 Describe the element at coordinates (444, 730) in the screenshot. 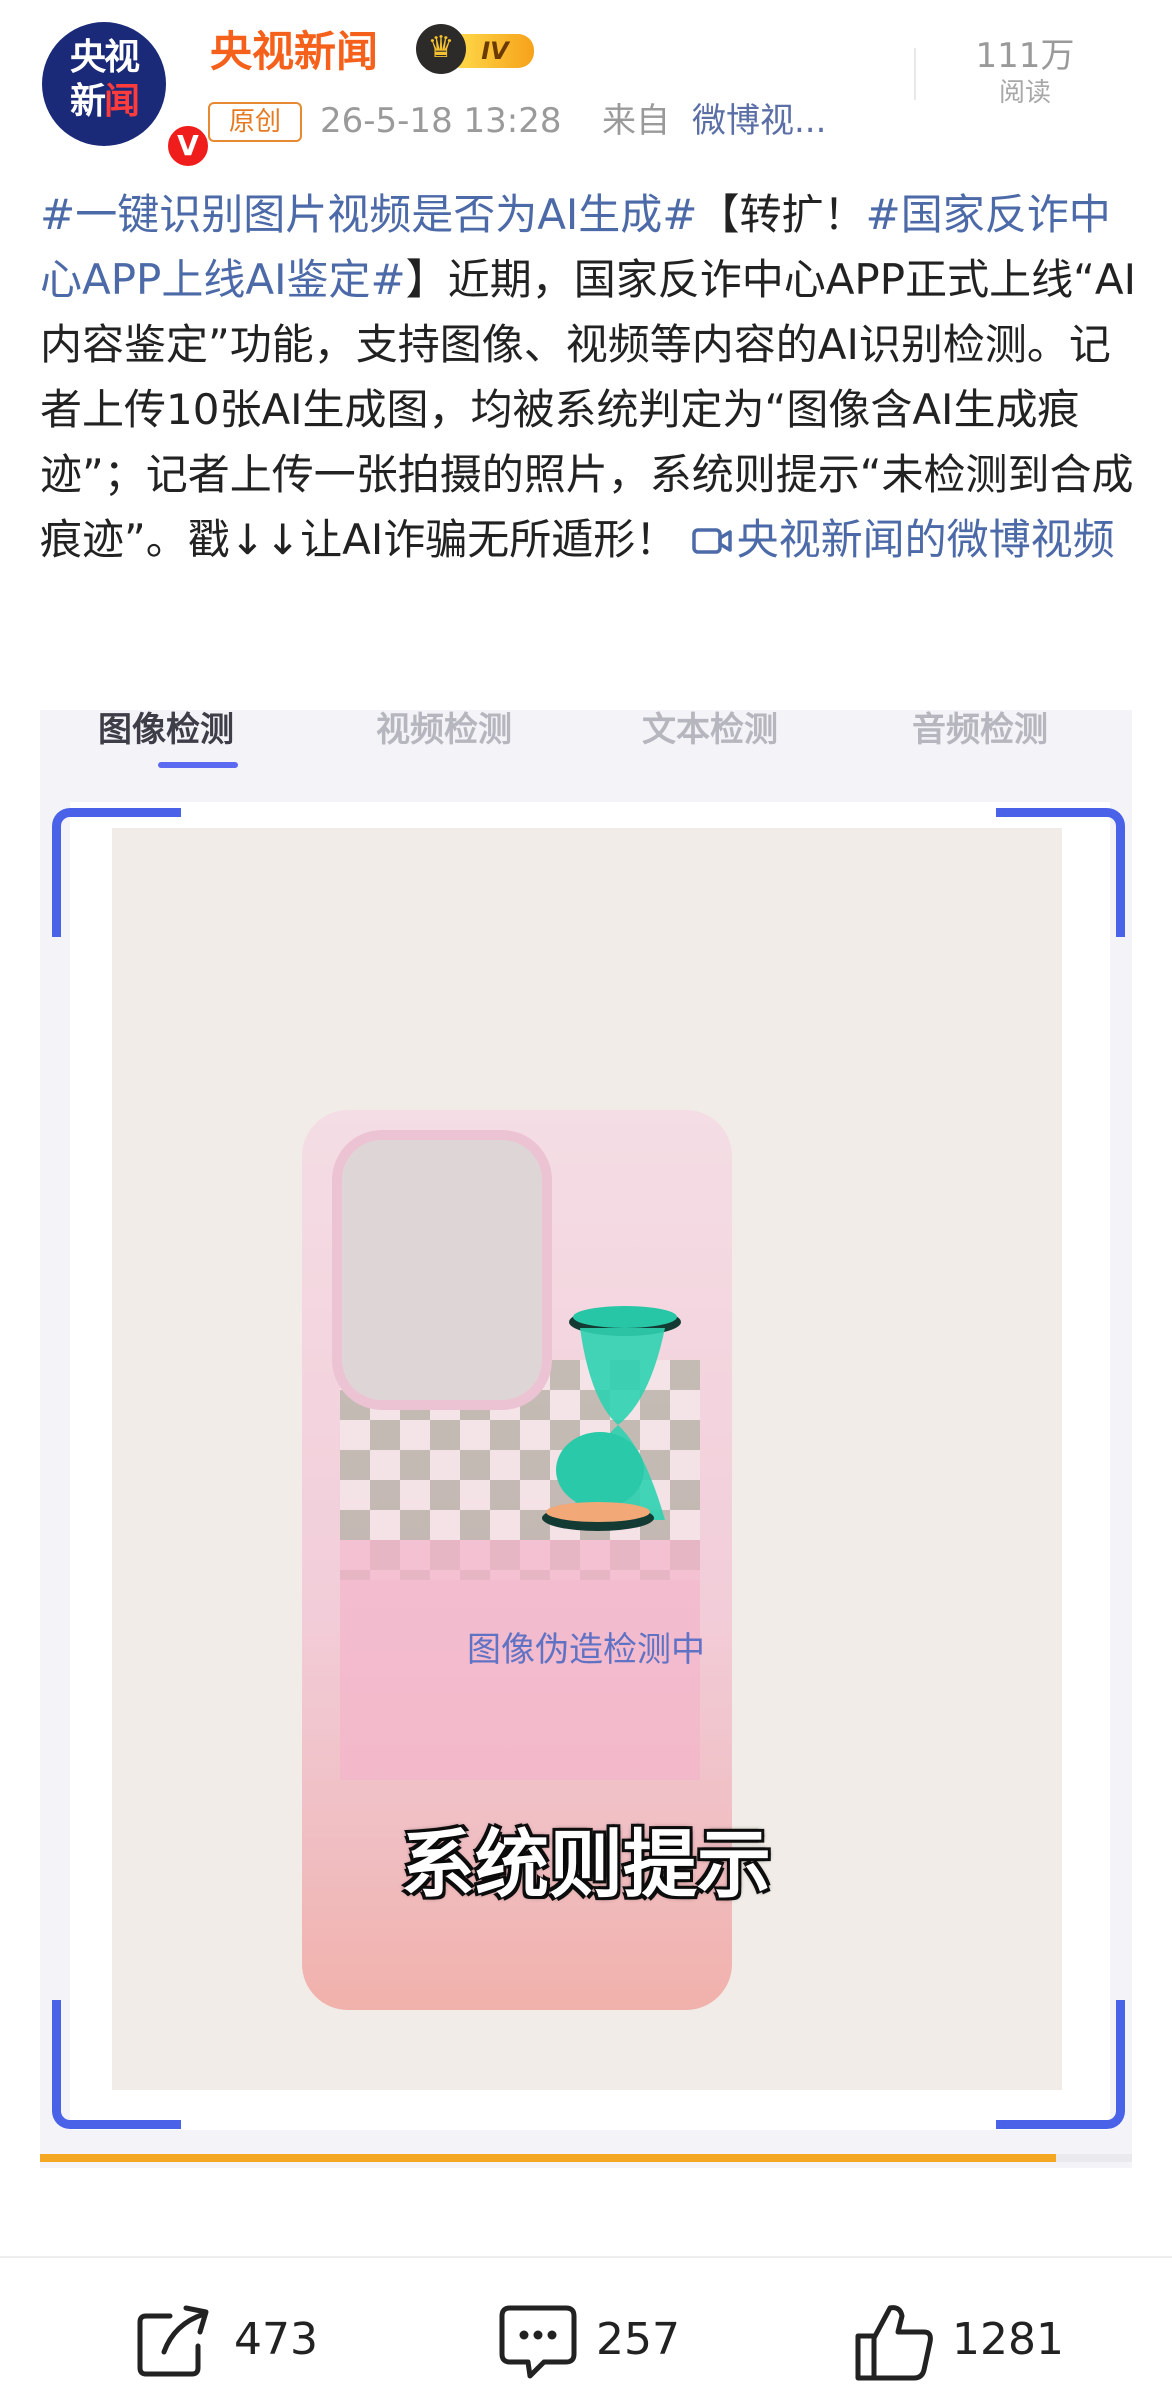

I see `tab-video-detect: 视频检测` at that location.